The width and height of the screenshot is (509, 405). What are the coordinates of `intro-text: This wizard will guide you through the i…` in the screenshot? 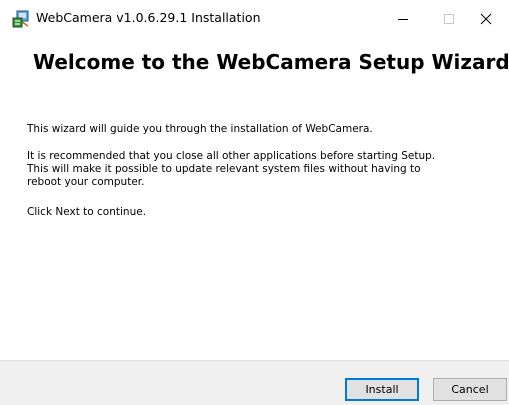 It's located at (200, 129).